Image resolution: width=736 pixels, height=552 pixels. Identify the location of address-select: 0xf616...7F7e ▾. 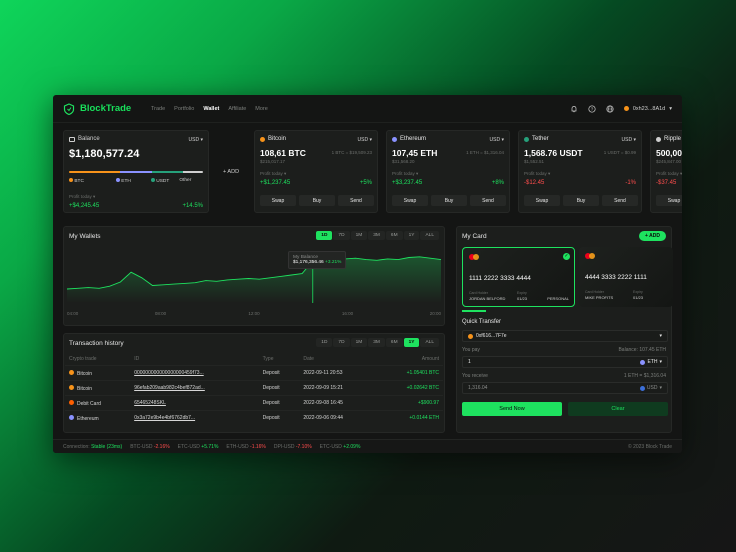
(565, 336).